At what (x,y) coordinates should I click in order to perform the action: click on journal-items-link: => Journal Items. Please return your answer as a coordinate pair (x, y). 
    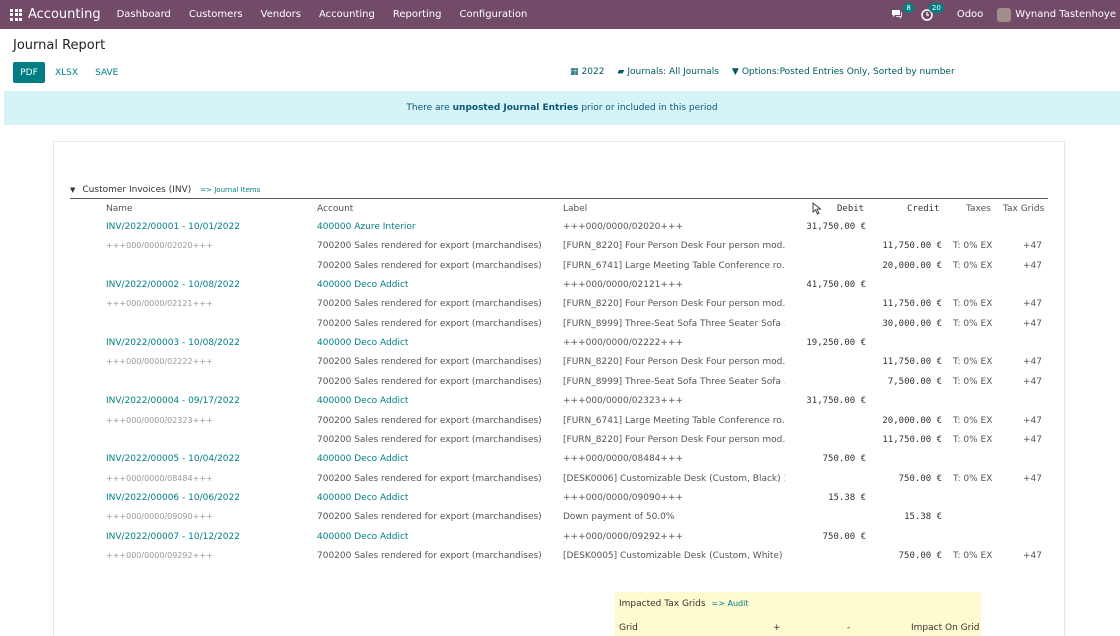
    Looking at the image, I should click on (230, 190).